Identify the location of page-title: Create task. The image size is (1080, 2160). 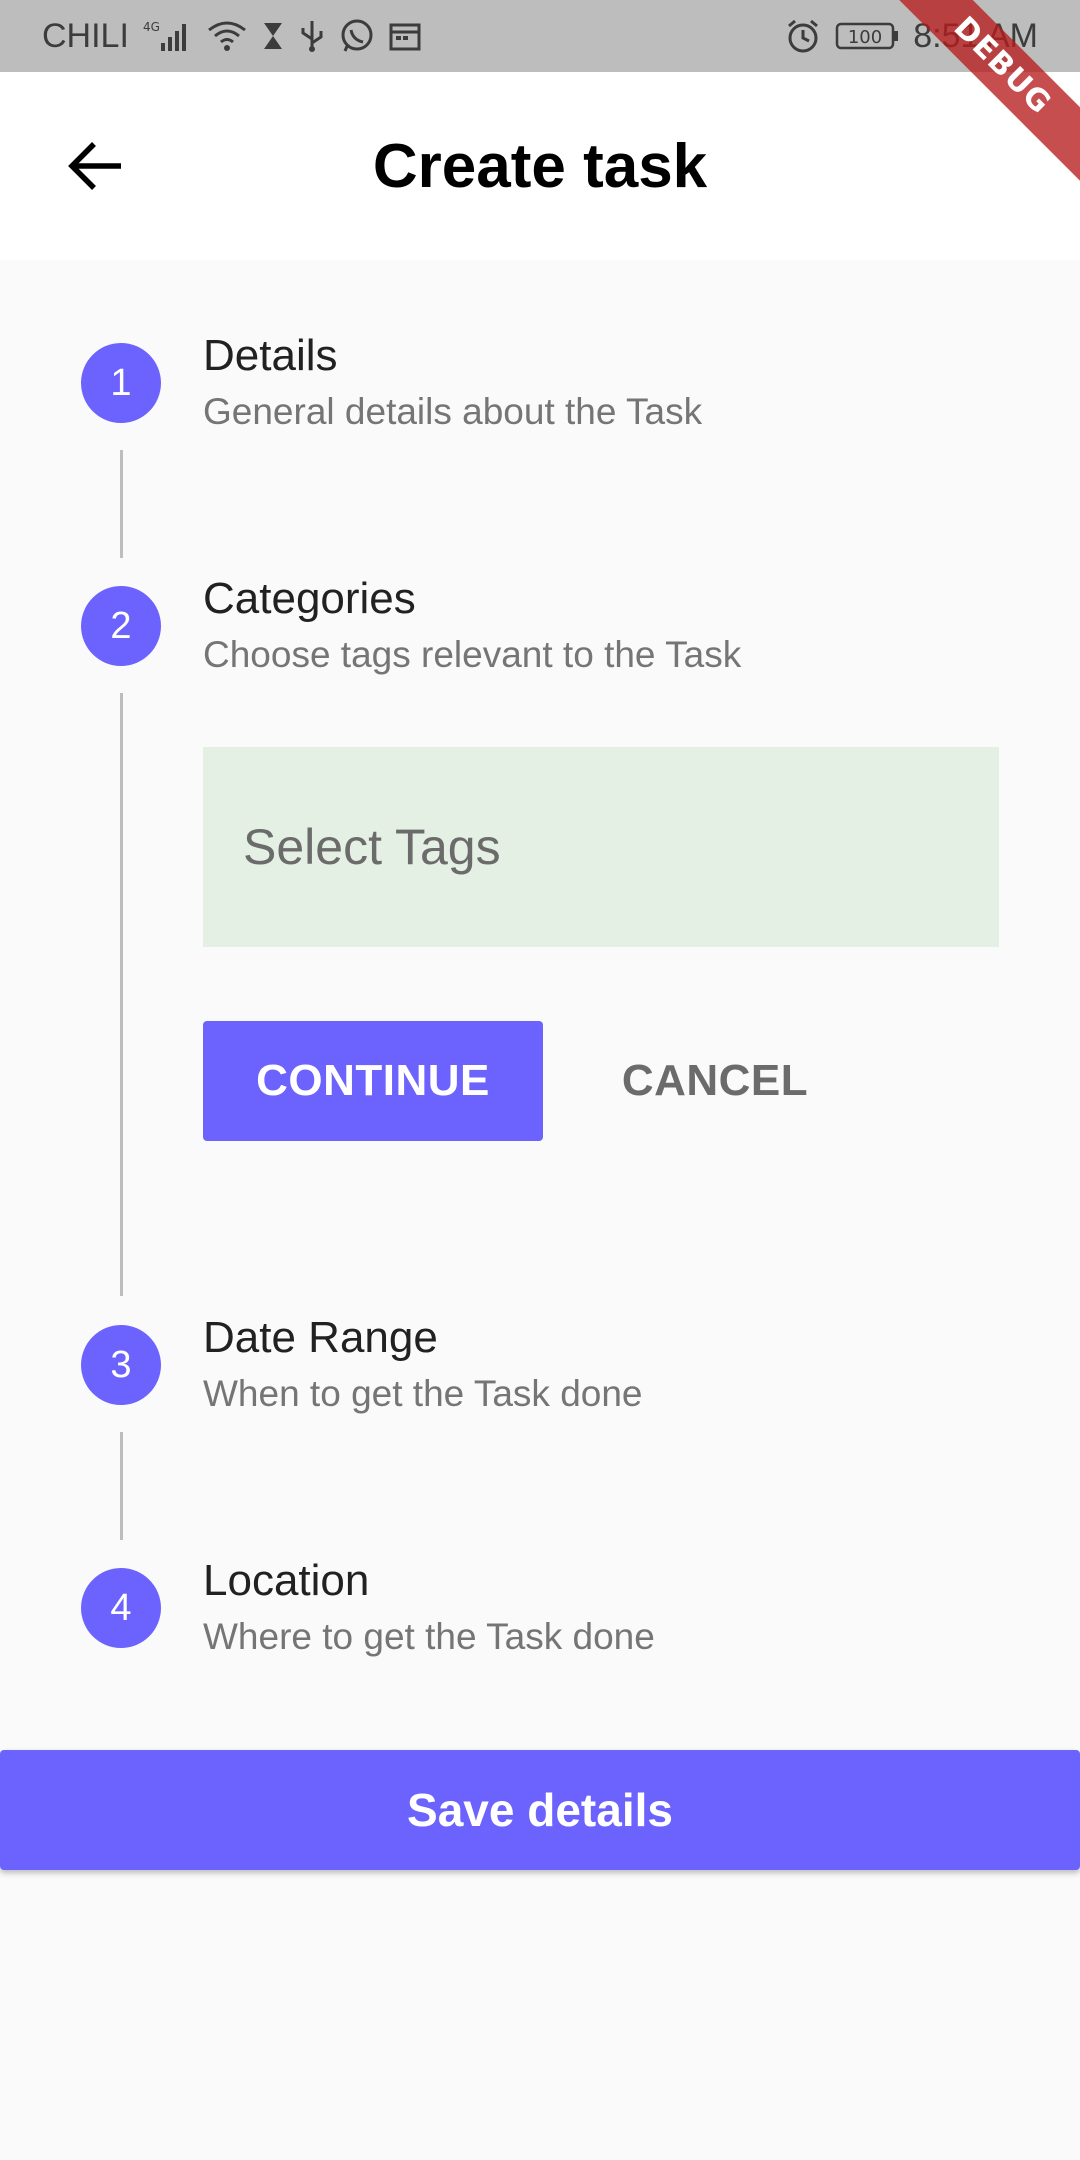
(540, 166).